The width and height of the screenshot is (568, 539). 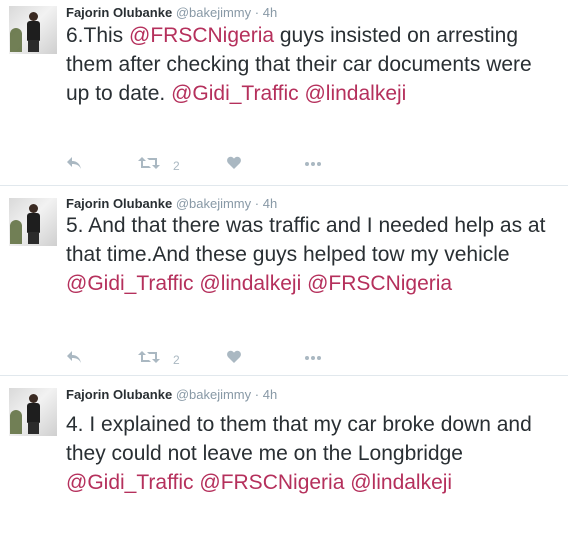 I want to click on tweet-text-segment: 6.This, so click(x=98, y=35).